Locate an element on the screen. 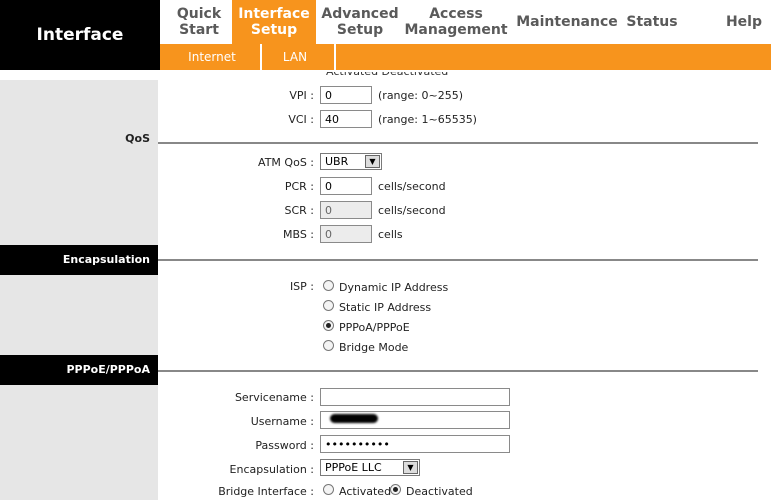 The image size is (771, 500). pcr-input is located at coordinates (346, 186).